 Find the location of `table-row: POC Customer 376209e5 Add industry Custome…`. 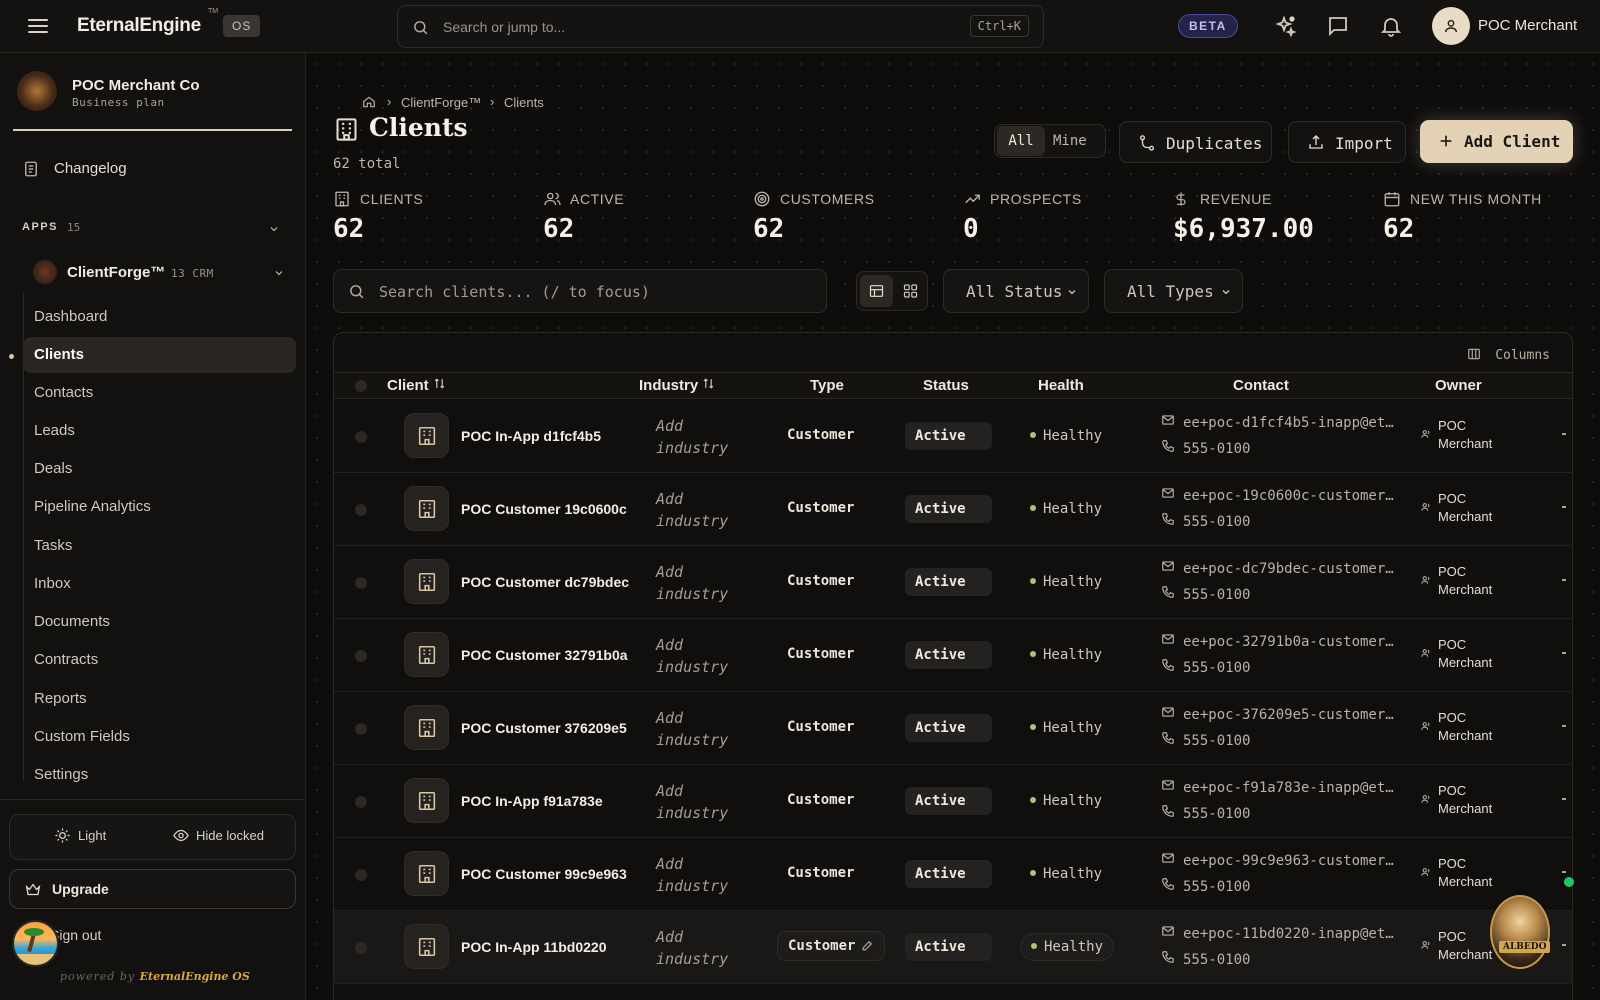

table-row: POC Customer 376209e5 Add industry Custome… is located at coordinates (953, 728).